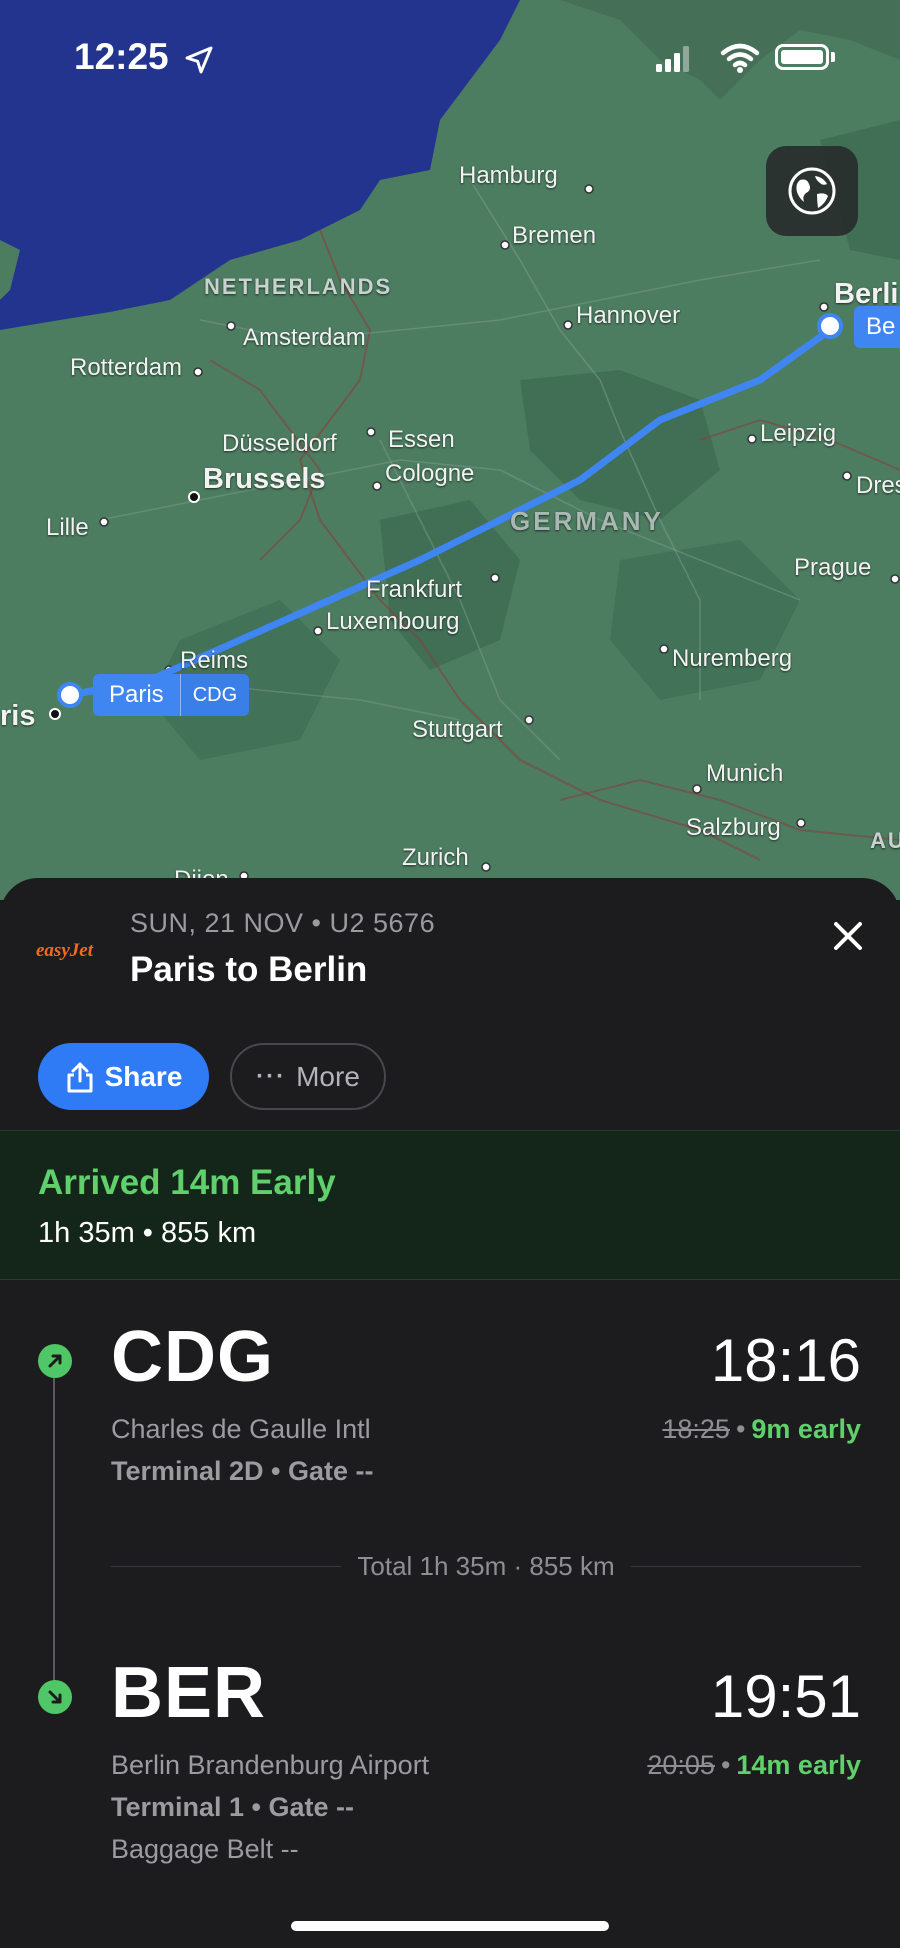  I want to click on map-label-nuremberg: Nuremberg, so click(732, 658).